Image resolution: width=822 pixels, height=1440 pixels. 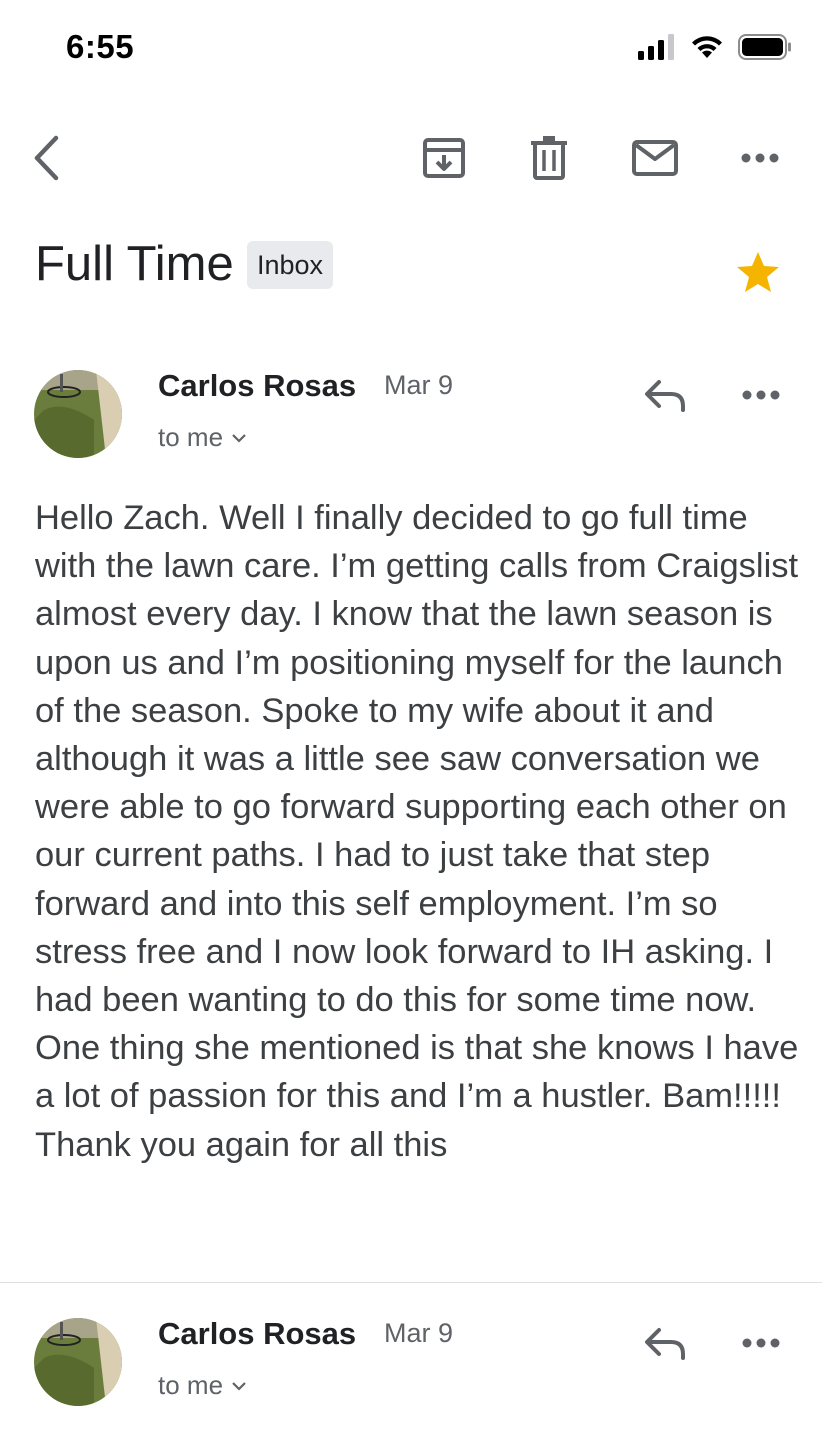 What do you see at coordinates (134, 264) in the screenshot?
I see `email-subject: Full Time` at bounding box center [134, 264].